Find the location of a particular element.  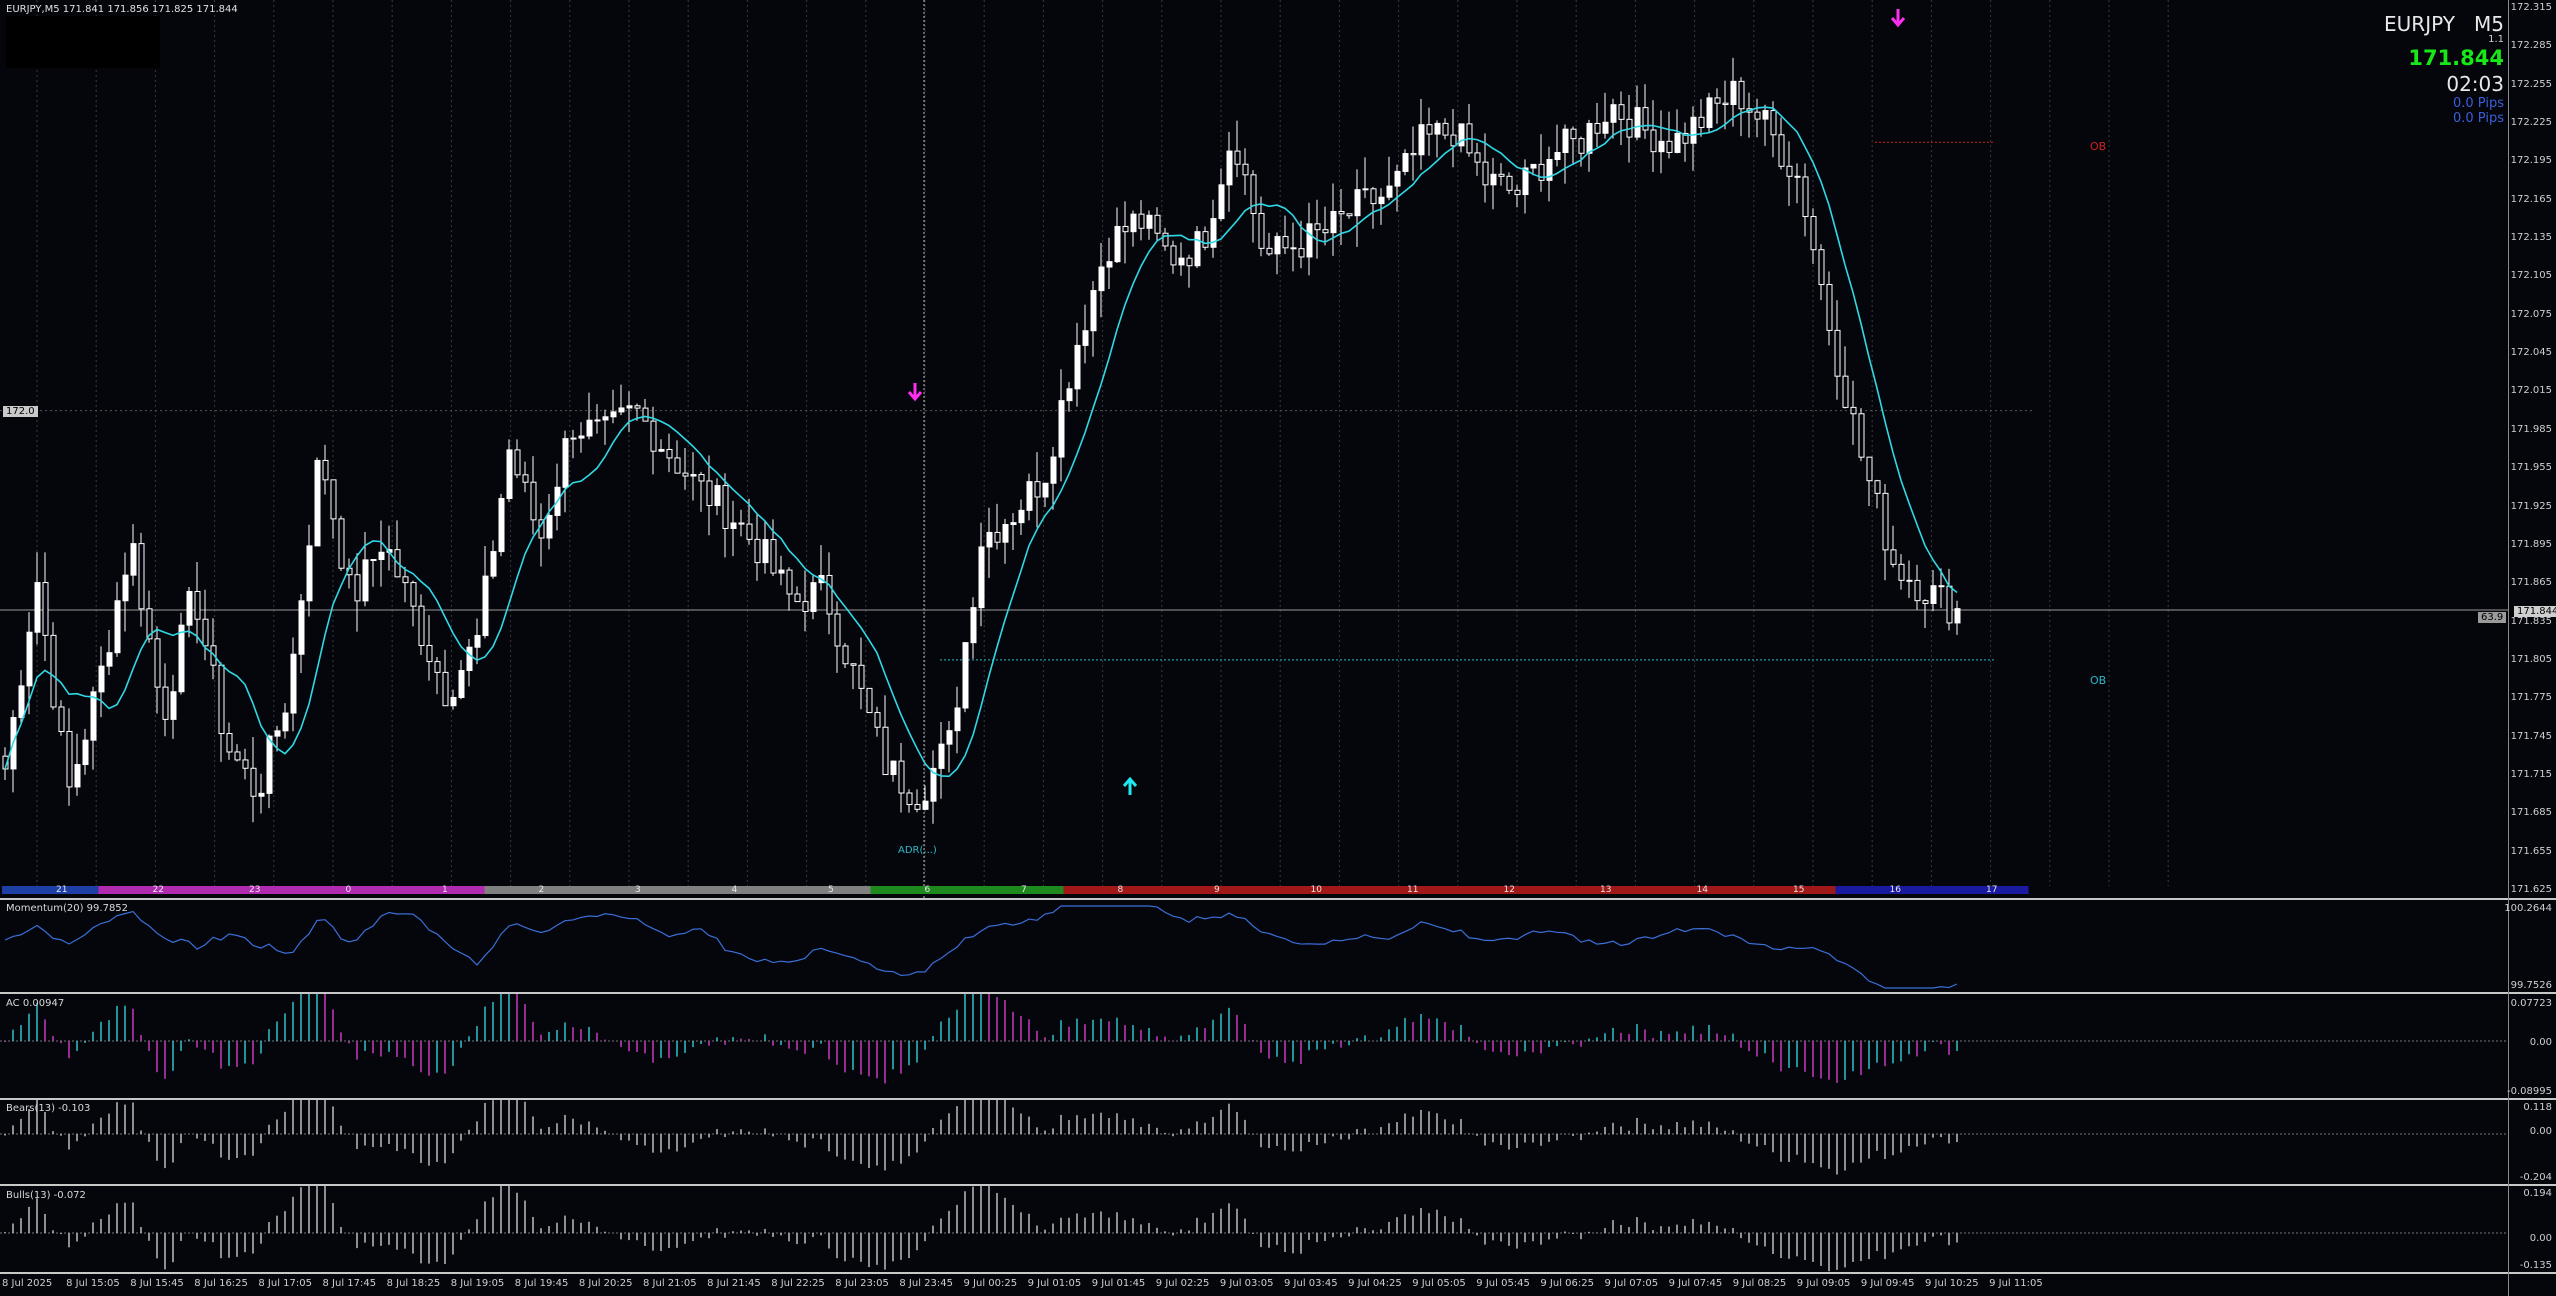

up-arrow-icon is located at coordinates (1130, 785).